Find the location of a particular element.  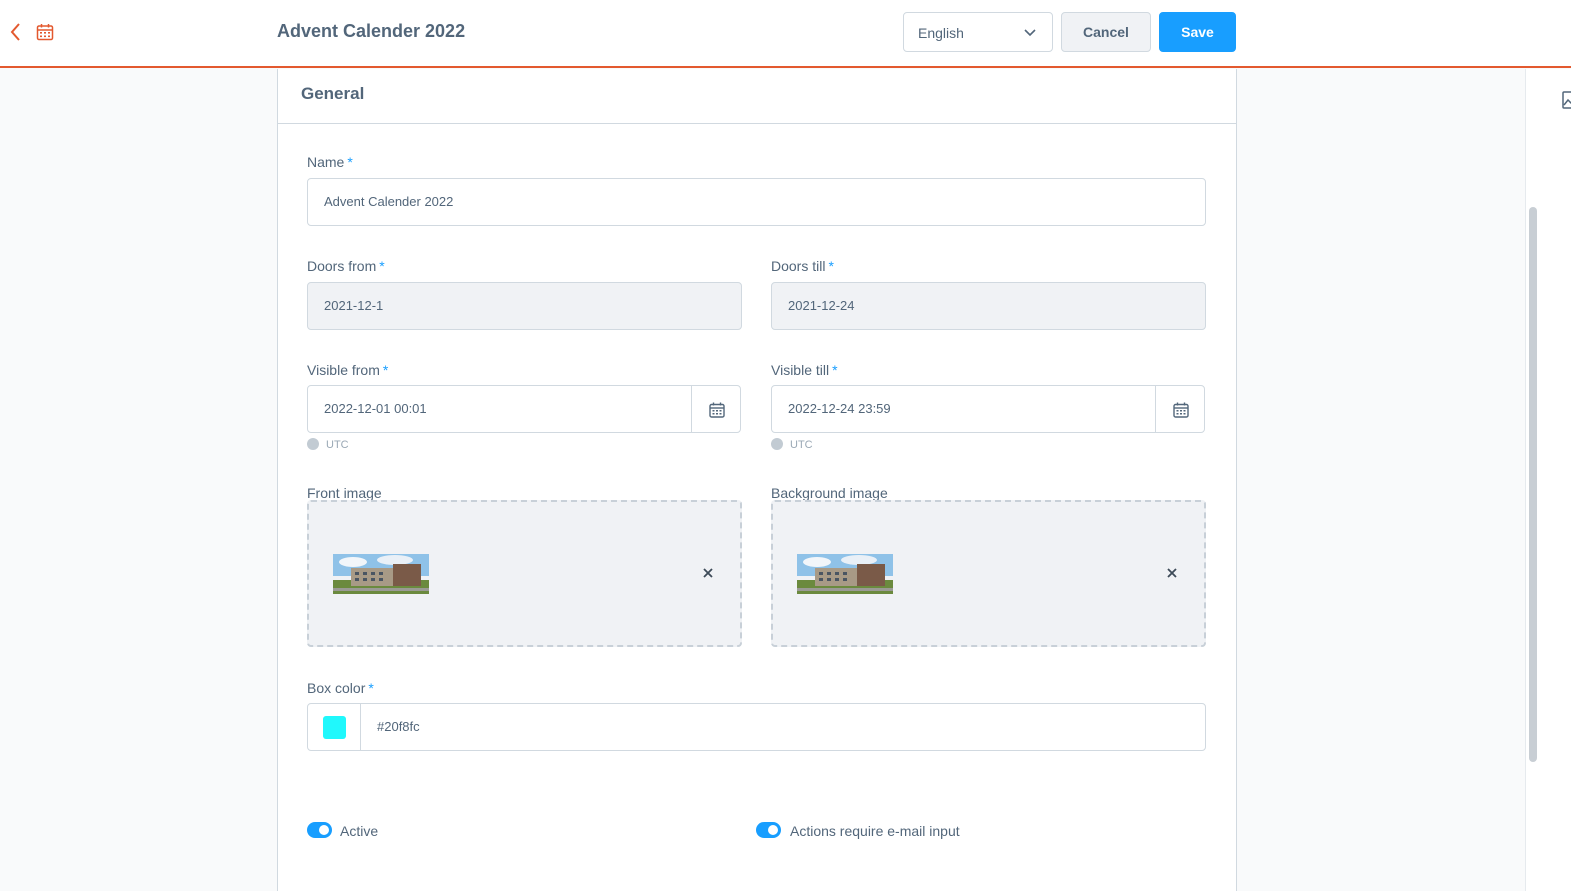

visible-till-calendar-button is located at coordinates (1180, 409).